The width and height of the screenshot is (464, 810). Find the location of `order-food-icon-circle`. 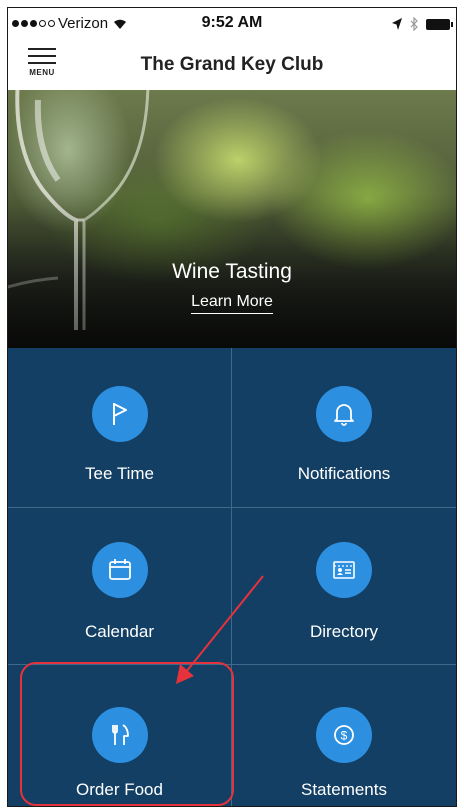

order-food-icon-circle is located at coordinates (119, 735).